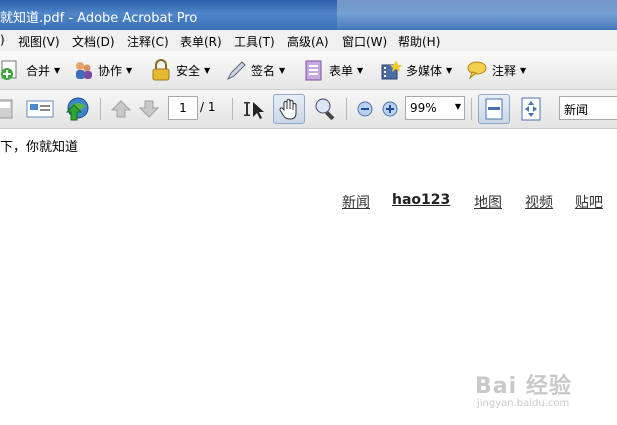 This screenshot has width=617, height=425. I want to click on secure-button: 安全 ▼, so click(180, 70).